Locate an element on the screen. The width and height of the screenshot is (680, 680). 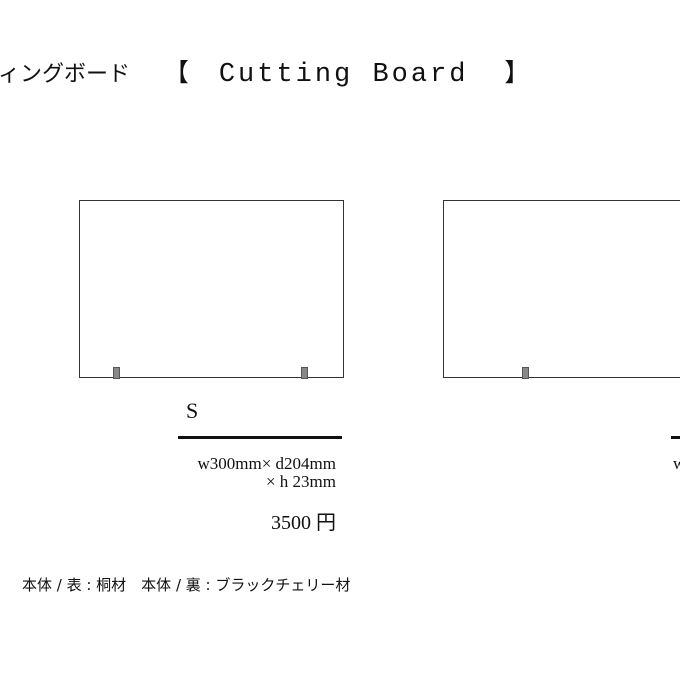
material-note: 本体 / 表 : 桐材 本体 / 裏 : ブラックチェリー材 is located at coordinates (186, 585).